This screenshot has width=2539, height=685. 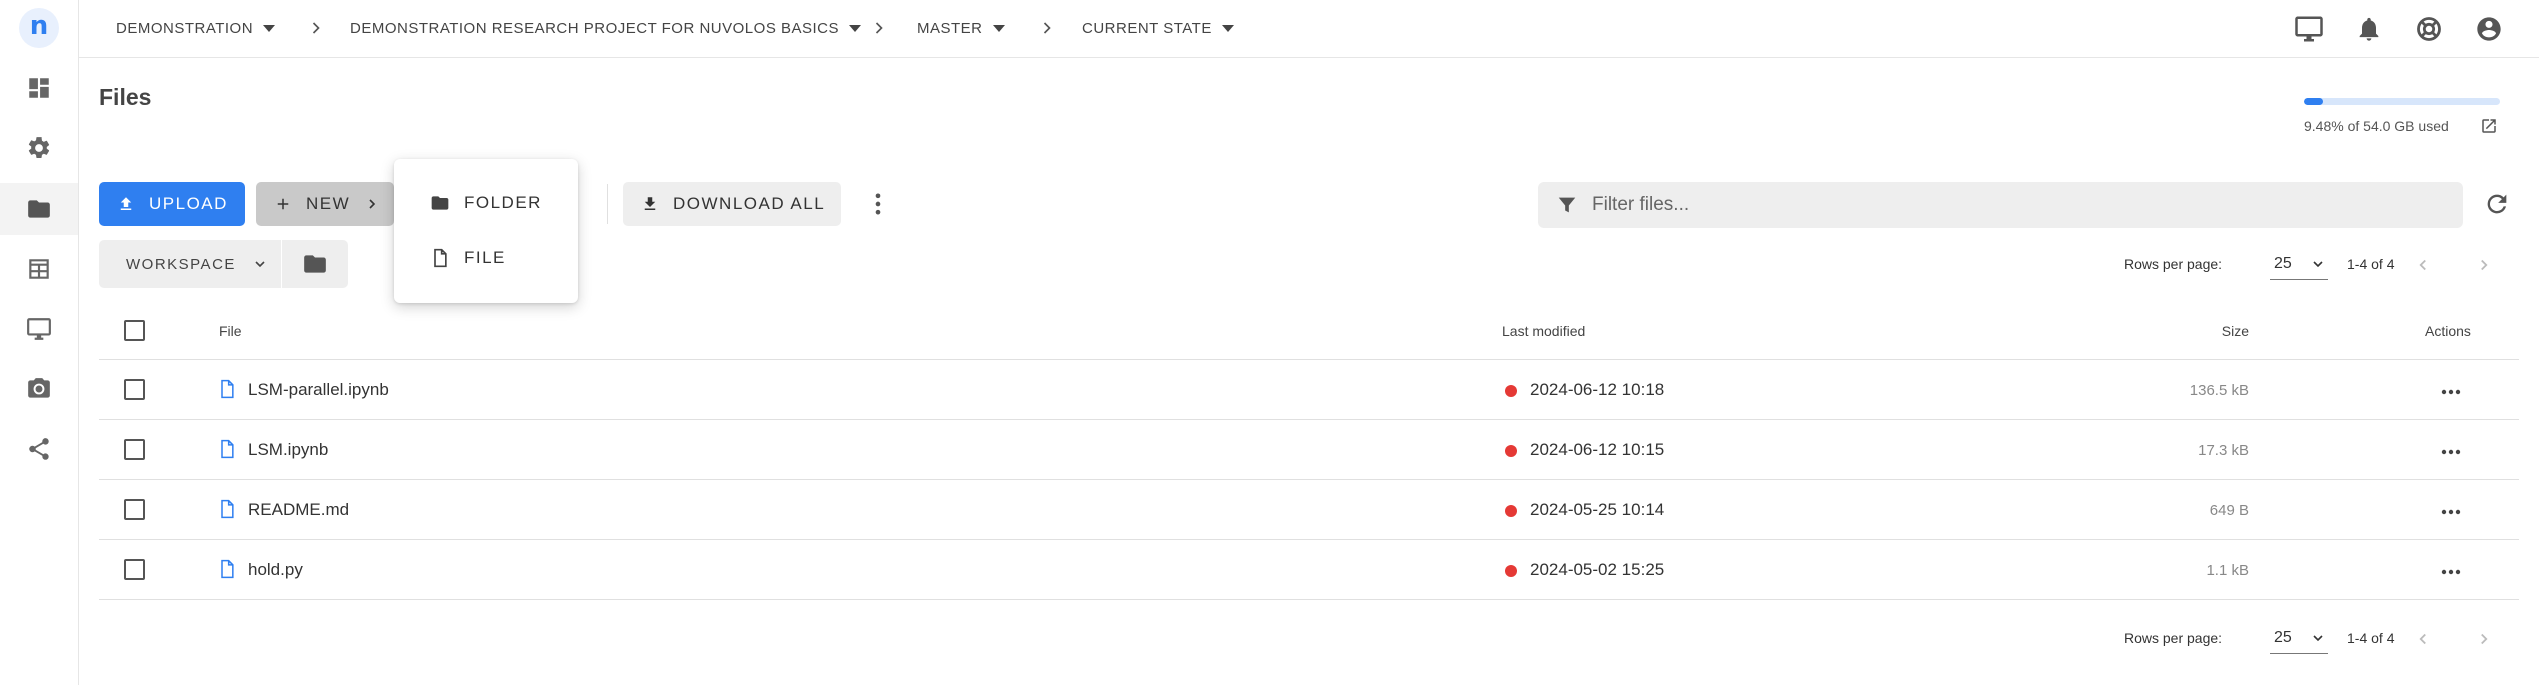 I want to click on download-all-label: DOWNLOAD ALL, so click(x=749, y=203).